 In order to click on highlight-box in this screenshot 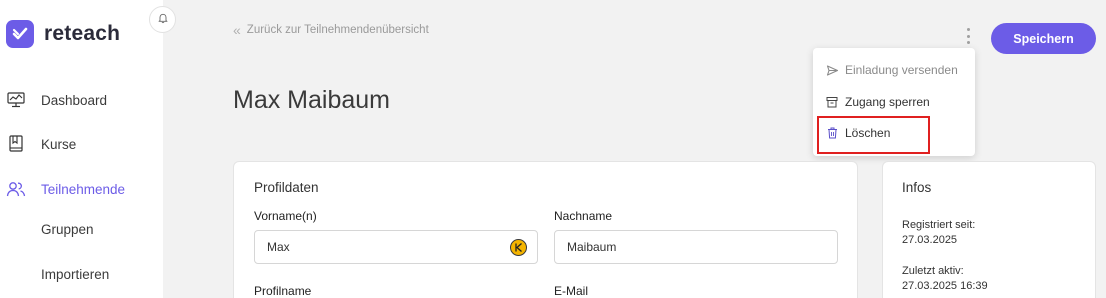, I will do `click(873, 135)`.